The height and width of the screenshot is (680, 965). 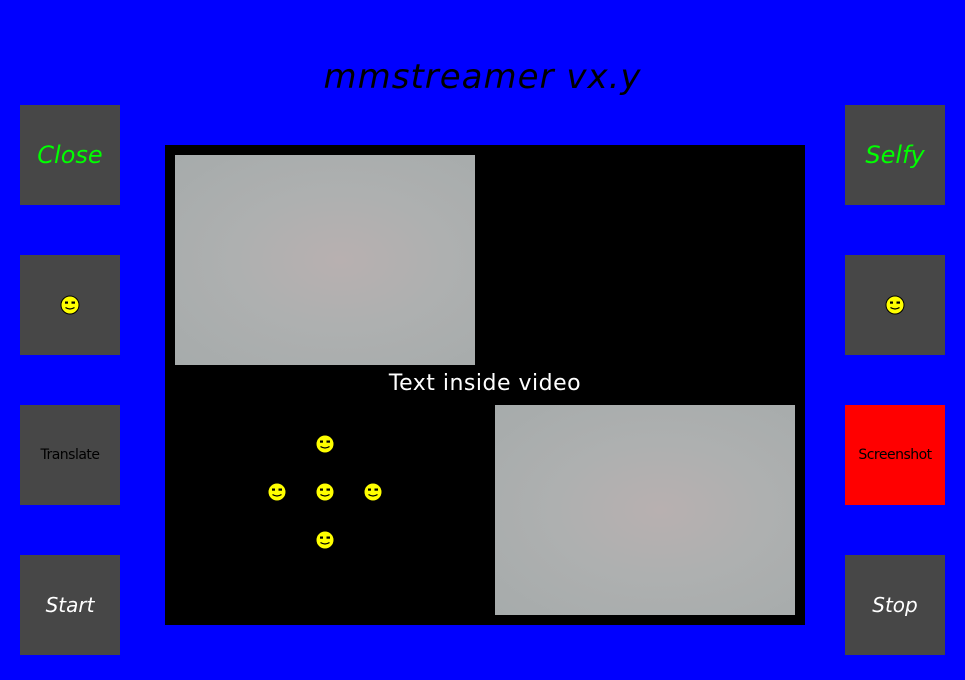 What do you see at coordinates (325, 444) in the screenshot?
I see `smiley-up-icon` at bounding box center [325, 444].